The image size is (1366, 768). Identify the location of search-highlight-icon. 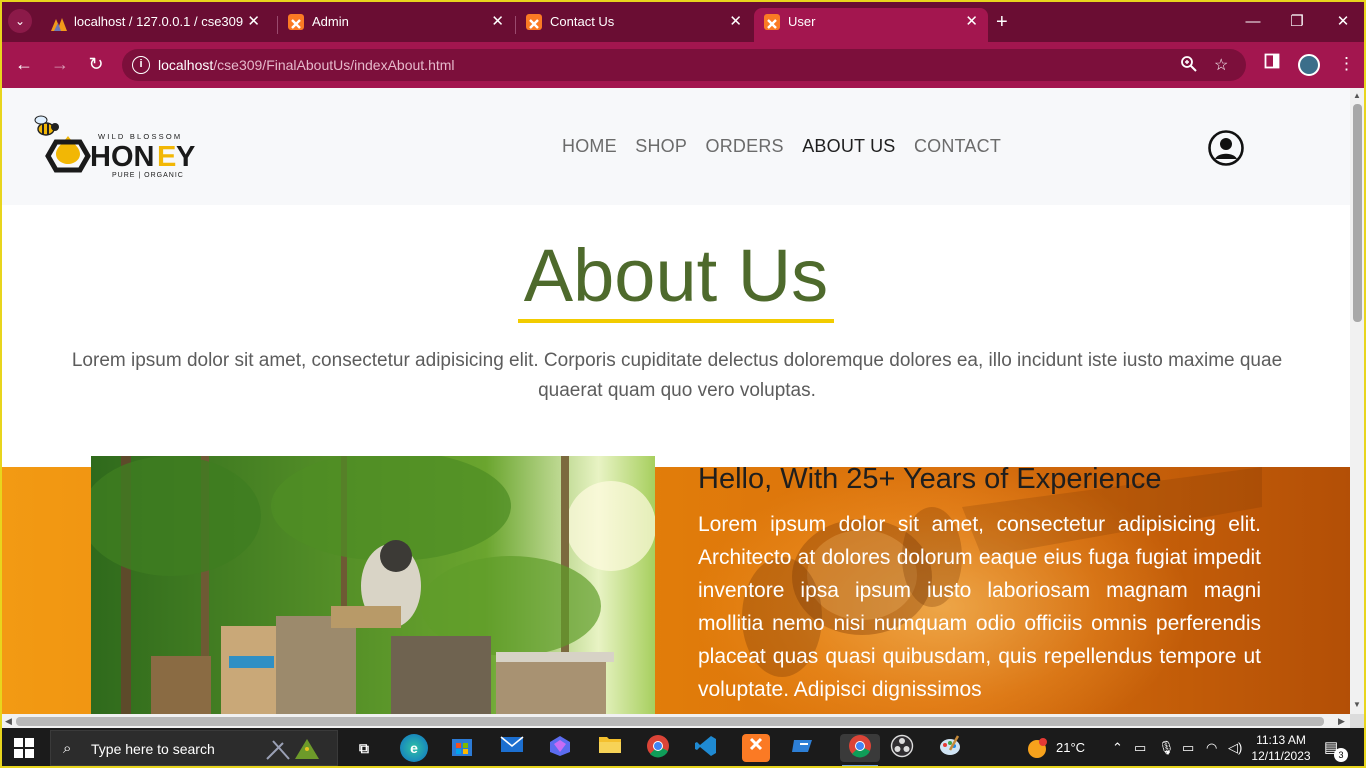
(298, 750).